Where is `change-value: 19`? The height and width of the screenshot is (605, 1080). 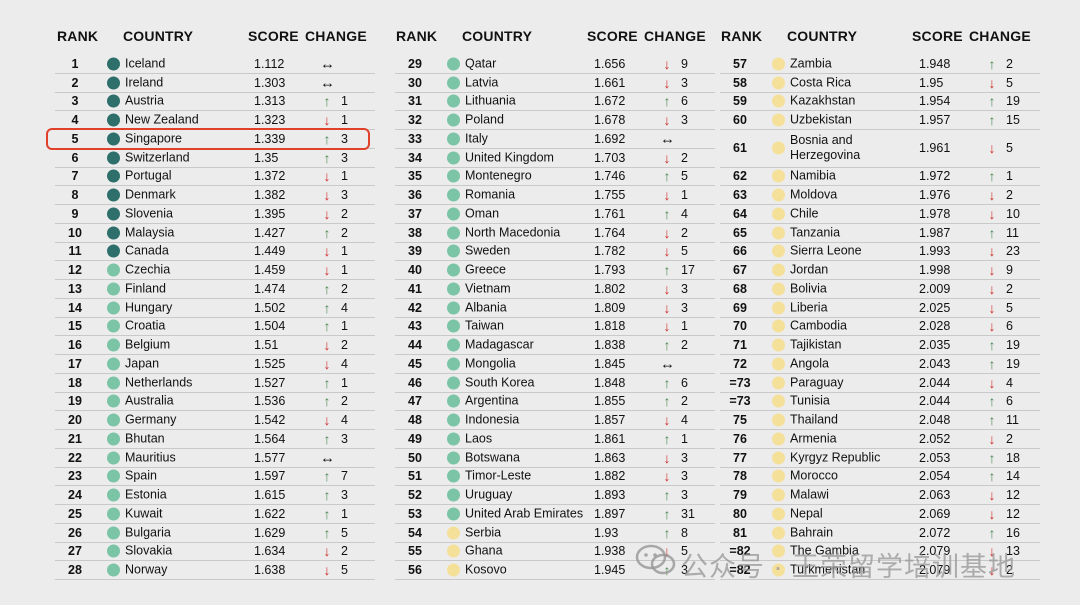
change-value: 19 is located at coordinates (1013, 345).